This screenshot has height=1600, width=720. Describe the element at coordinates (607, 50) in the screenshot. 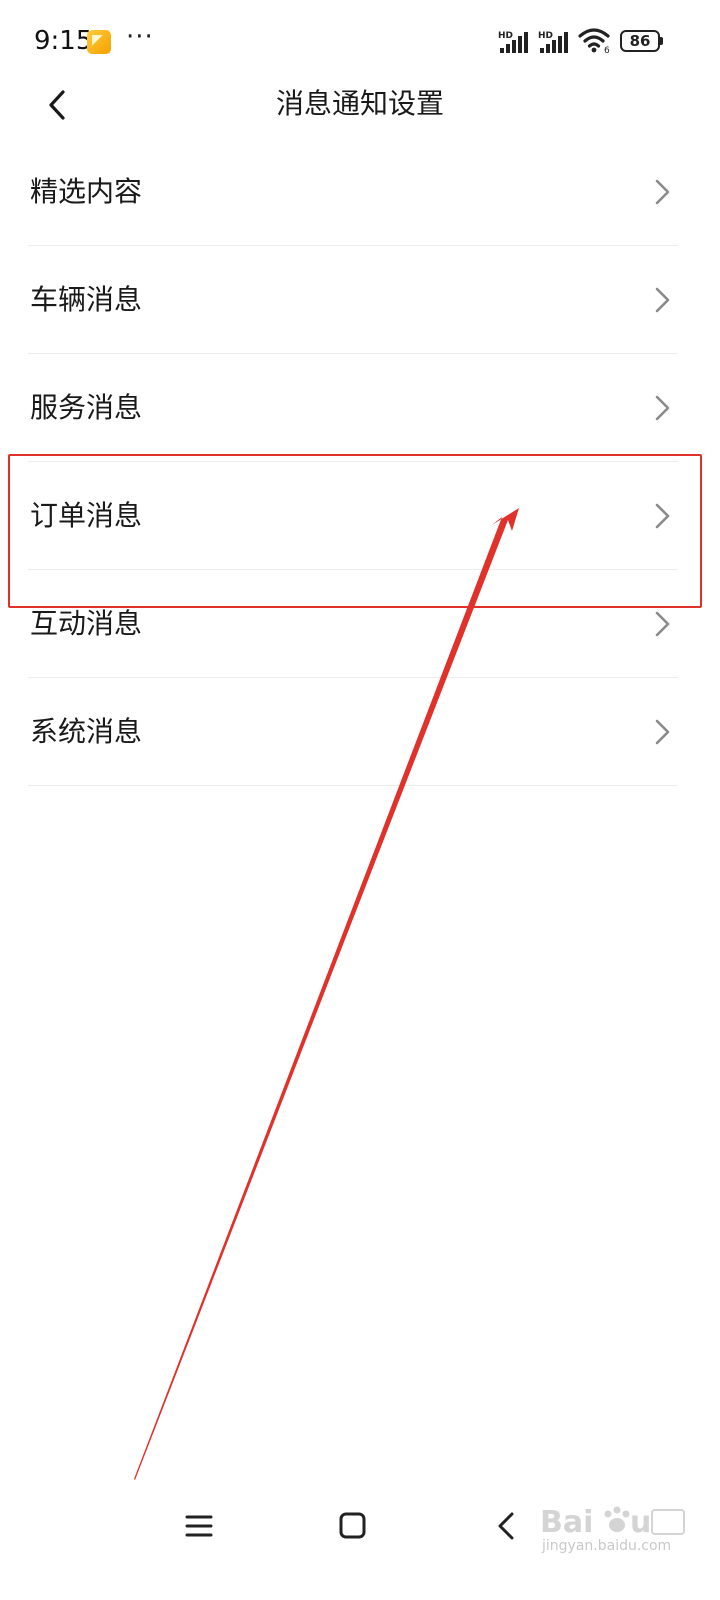

I see `wifi-badge: 6` at that location.